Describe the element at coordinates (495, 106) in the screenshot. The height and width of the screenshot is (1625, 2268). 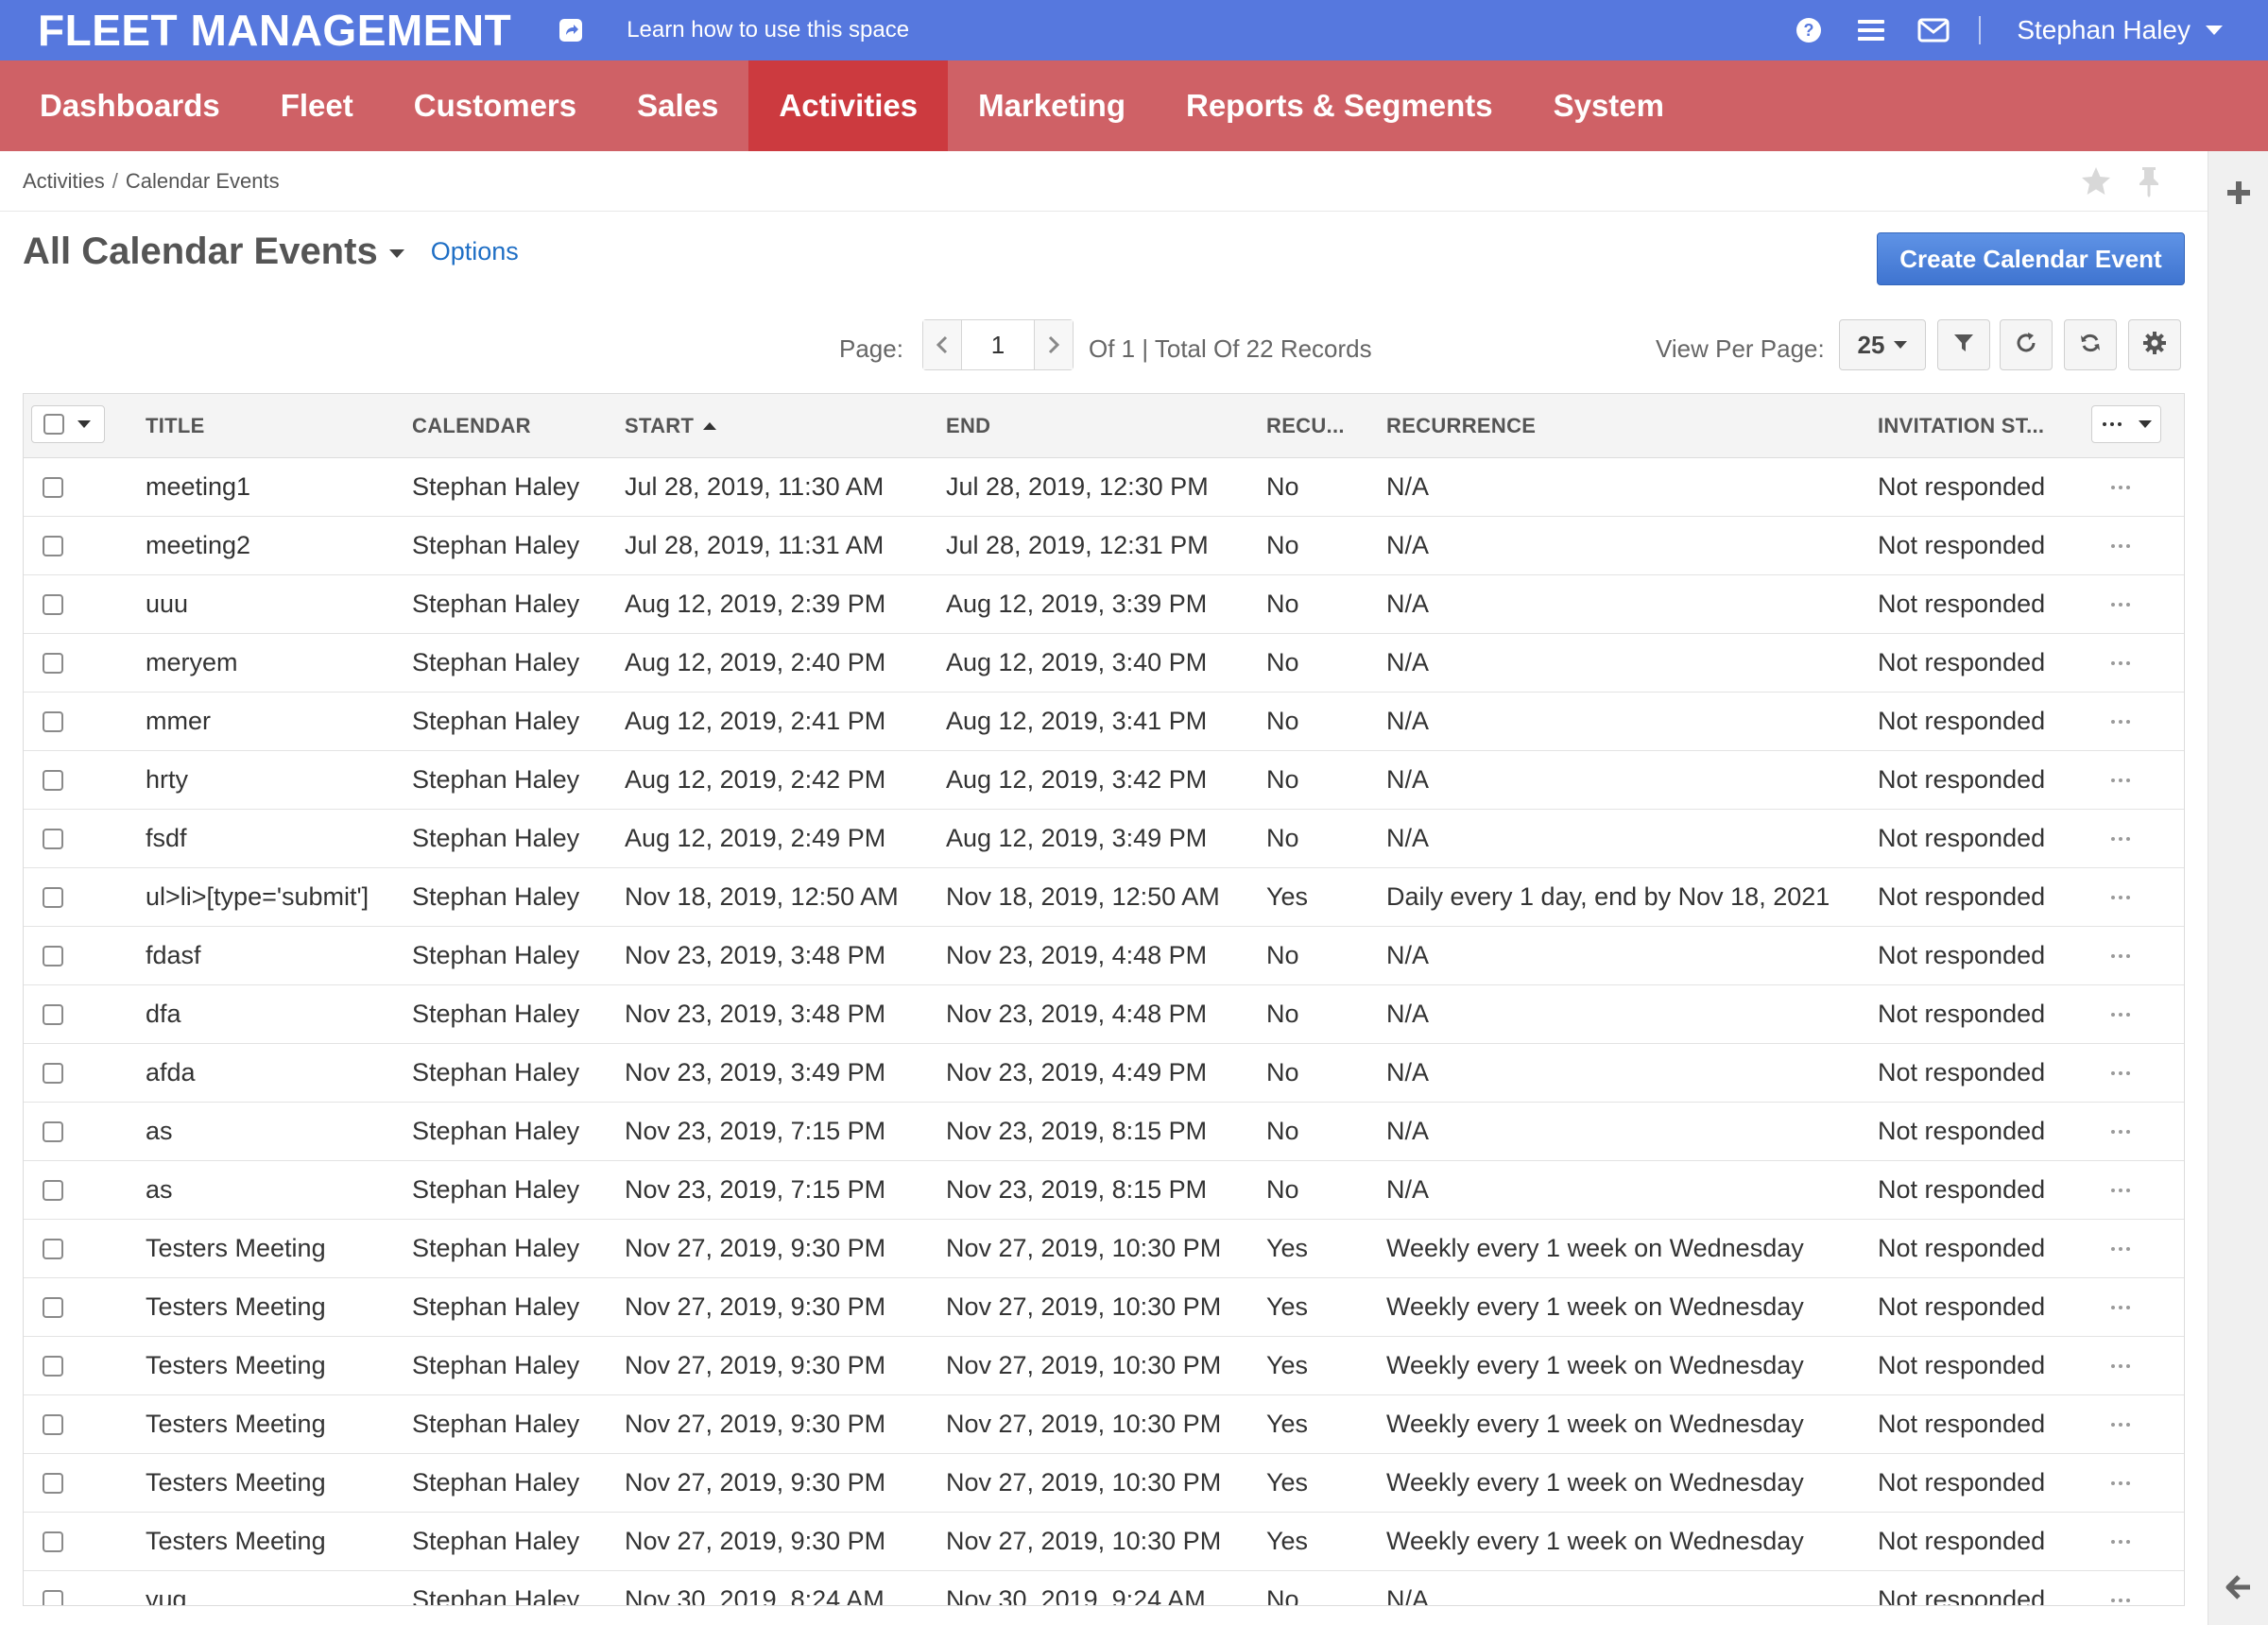
I see `nav-item-customers: Customers` at that location.